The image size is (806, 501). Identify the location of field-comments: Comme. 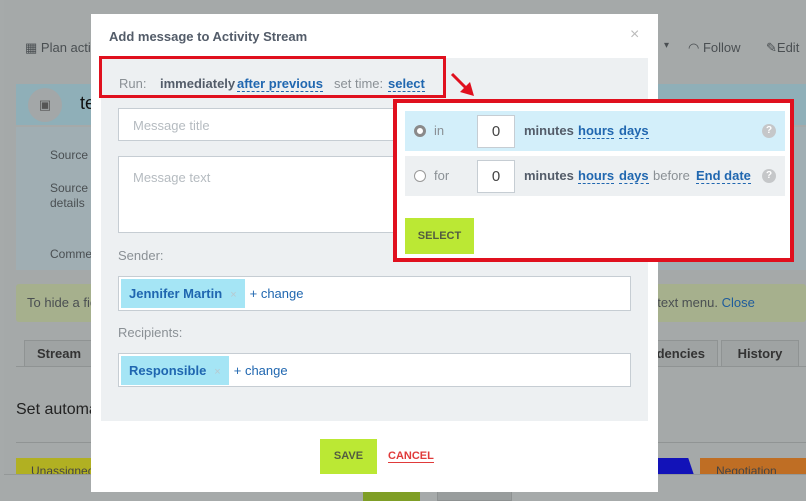
(71, 254).